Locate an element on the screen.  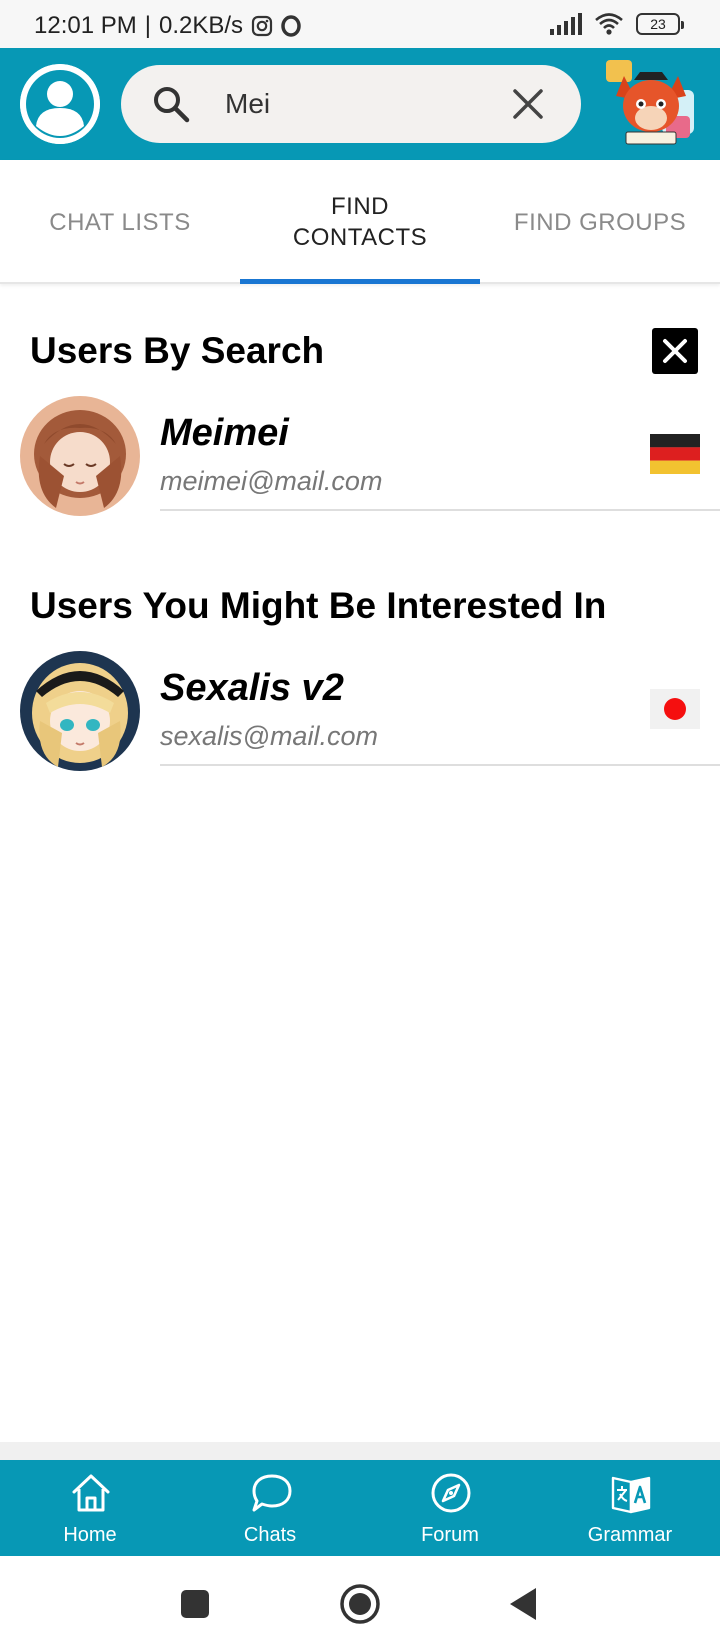
network-speed: 0.2KB/s is located at coordinates (201, 25).